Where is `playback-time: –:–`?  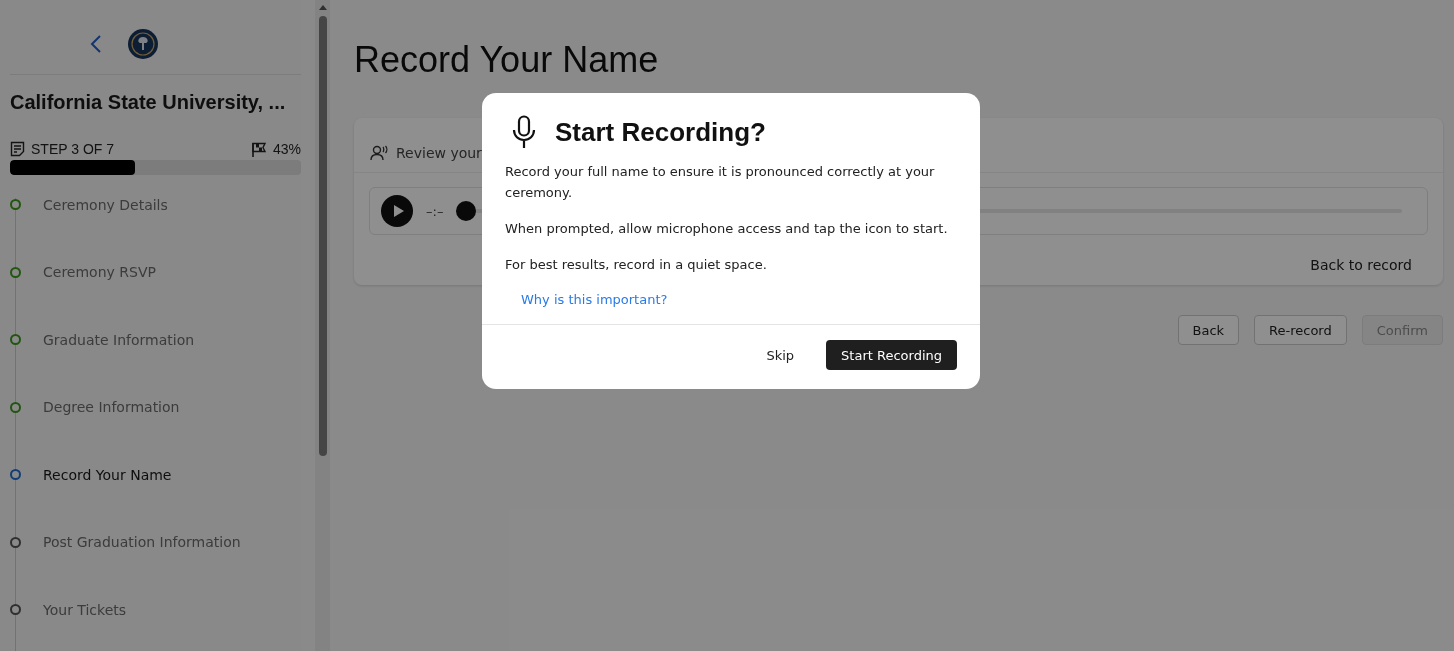
playback-time: –:– is located at coordinates (435, 211).